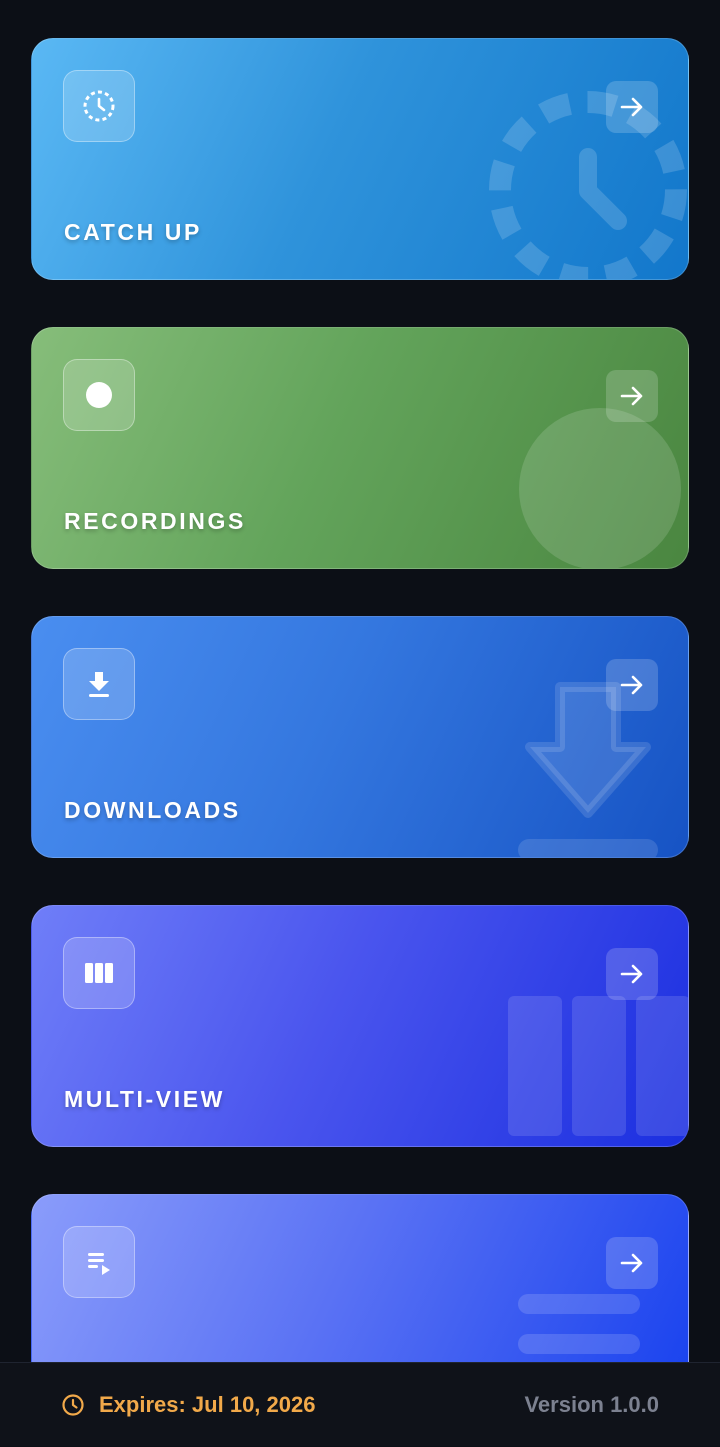 This screenshot has width=720, height=1447. I want to click on footer-bar: Expires: Jul 10, 2026 Version 1.0.0, so click(360, 1404).